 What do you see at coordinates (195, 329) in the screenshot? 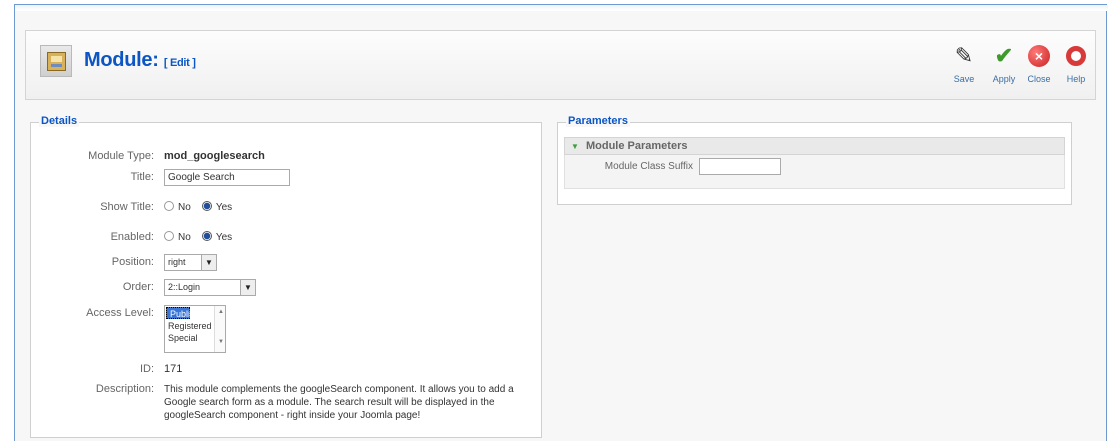
I see `access-level-listbox: Public Registered Special ▲ ▼` at bounding box center [195, 329].